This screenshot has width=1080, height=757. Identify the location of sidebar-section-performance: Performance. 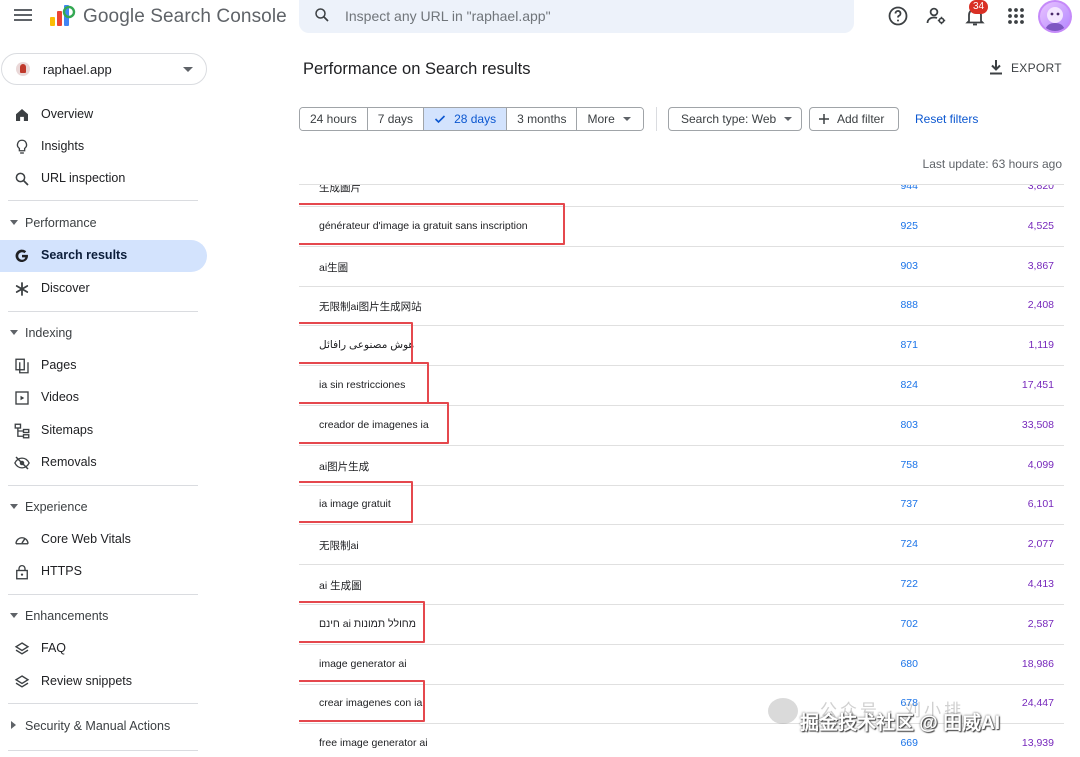
(100, 224).